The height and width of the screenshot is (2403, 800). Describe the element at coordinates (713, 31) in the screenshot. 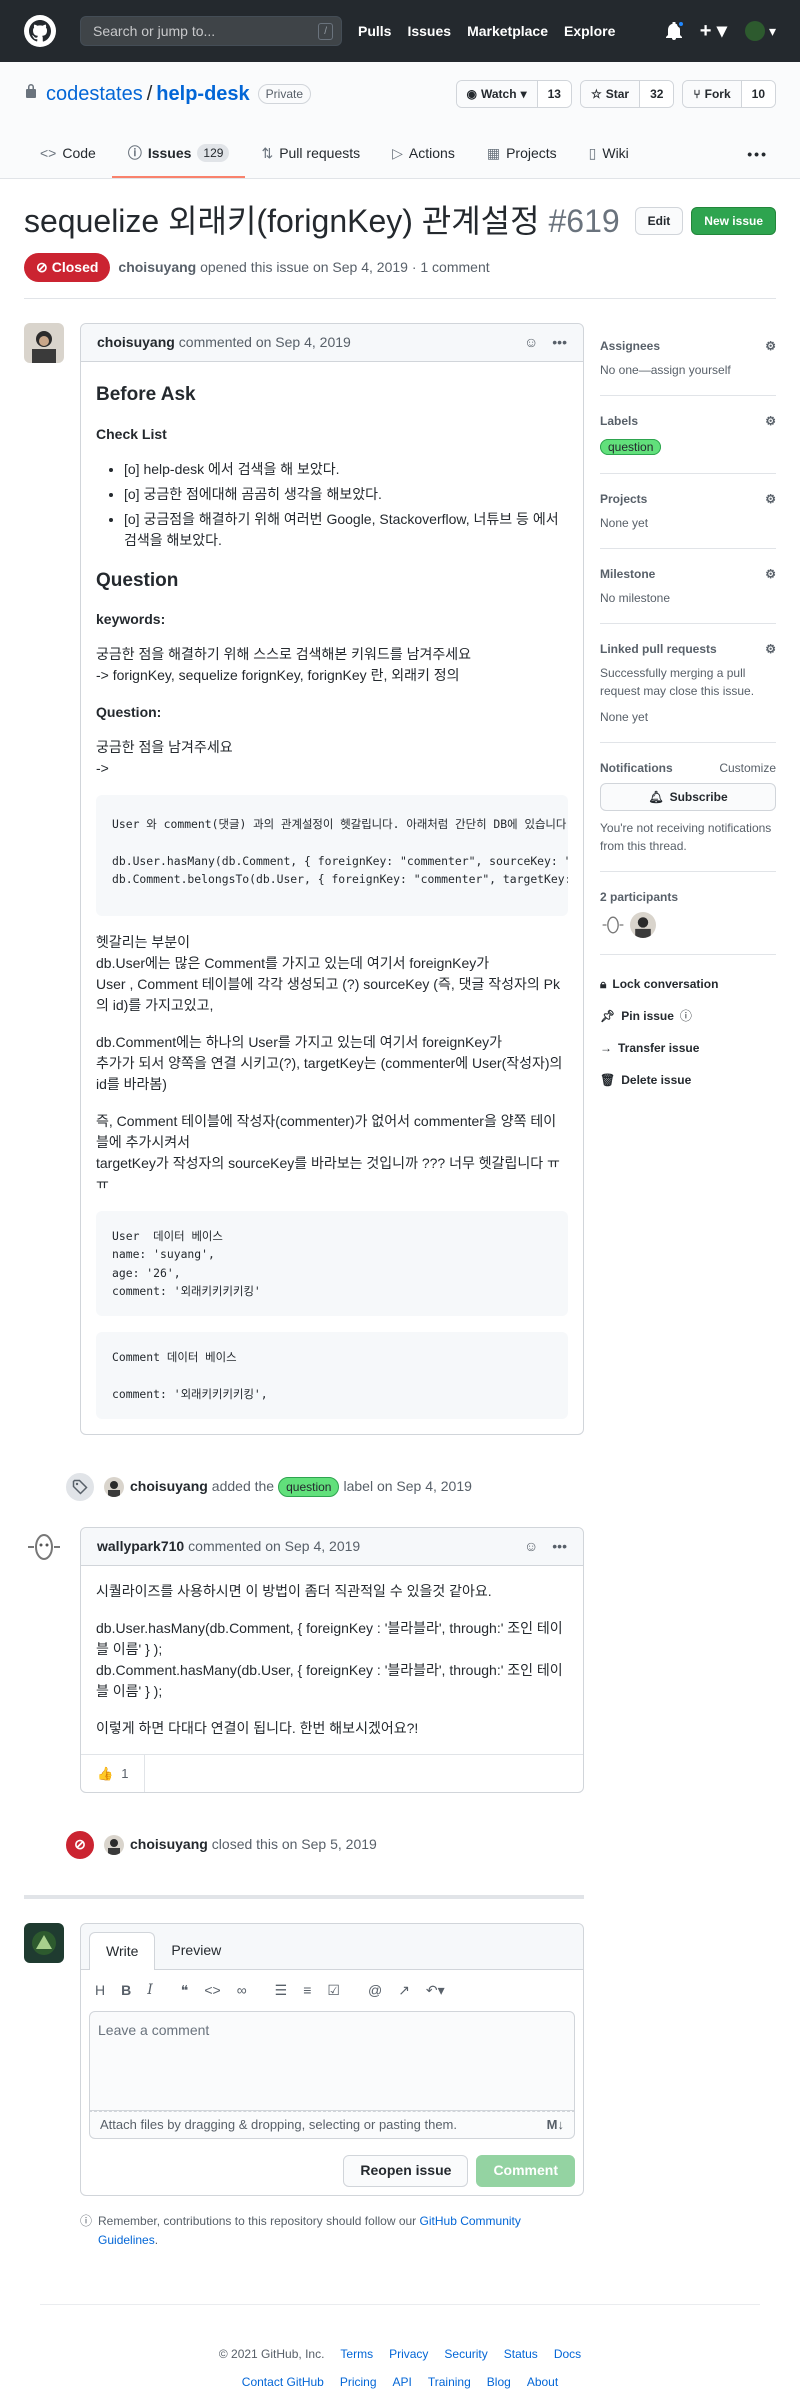

I see `create-new-plus-icon: + ▾` at that location.